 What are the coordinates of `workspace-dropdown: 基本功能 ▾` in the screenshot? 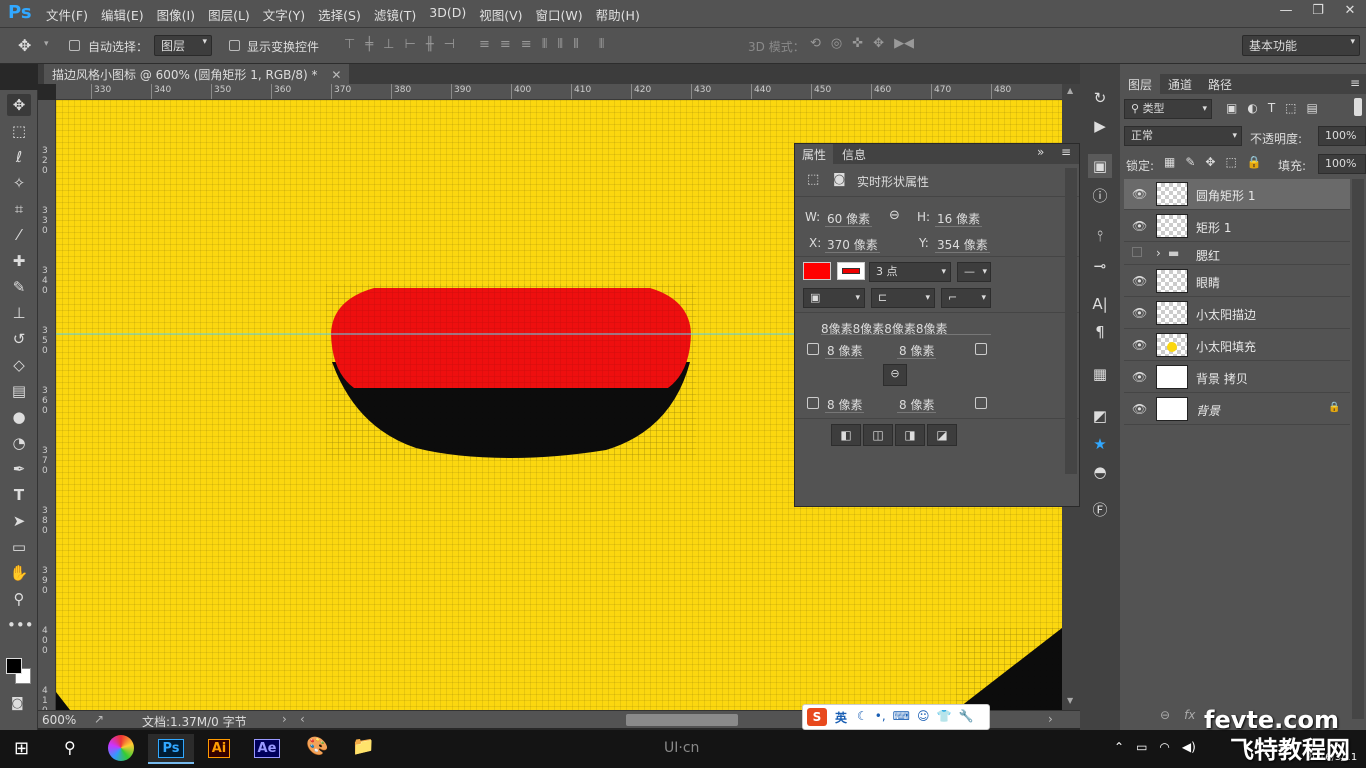 It's located at (1301, 45).